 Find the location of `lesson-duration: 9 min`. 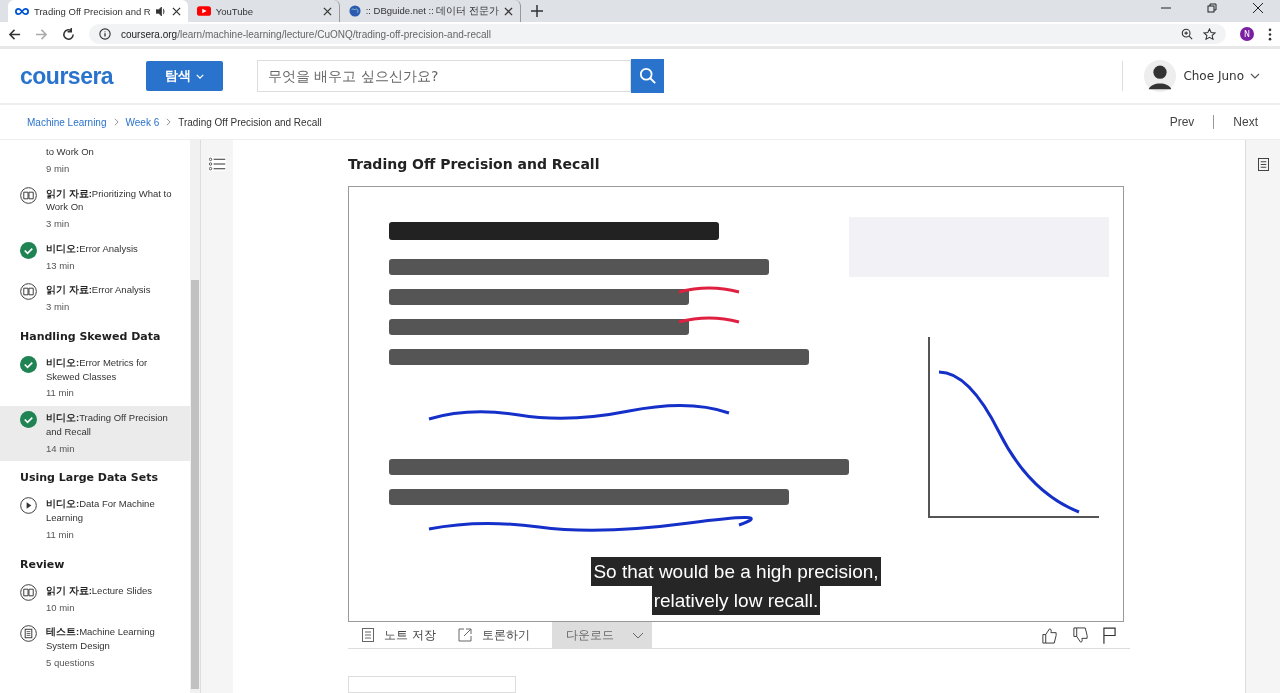

lesson-duration: 9 min is located at coordinates (58, 168).